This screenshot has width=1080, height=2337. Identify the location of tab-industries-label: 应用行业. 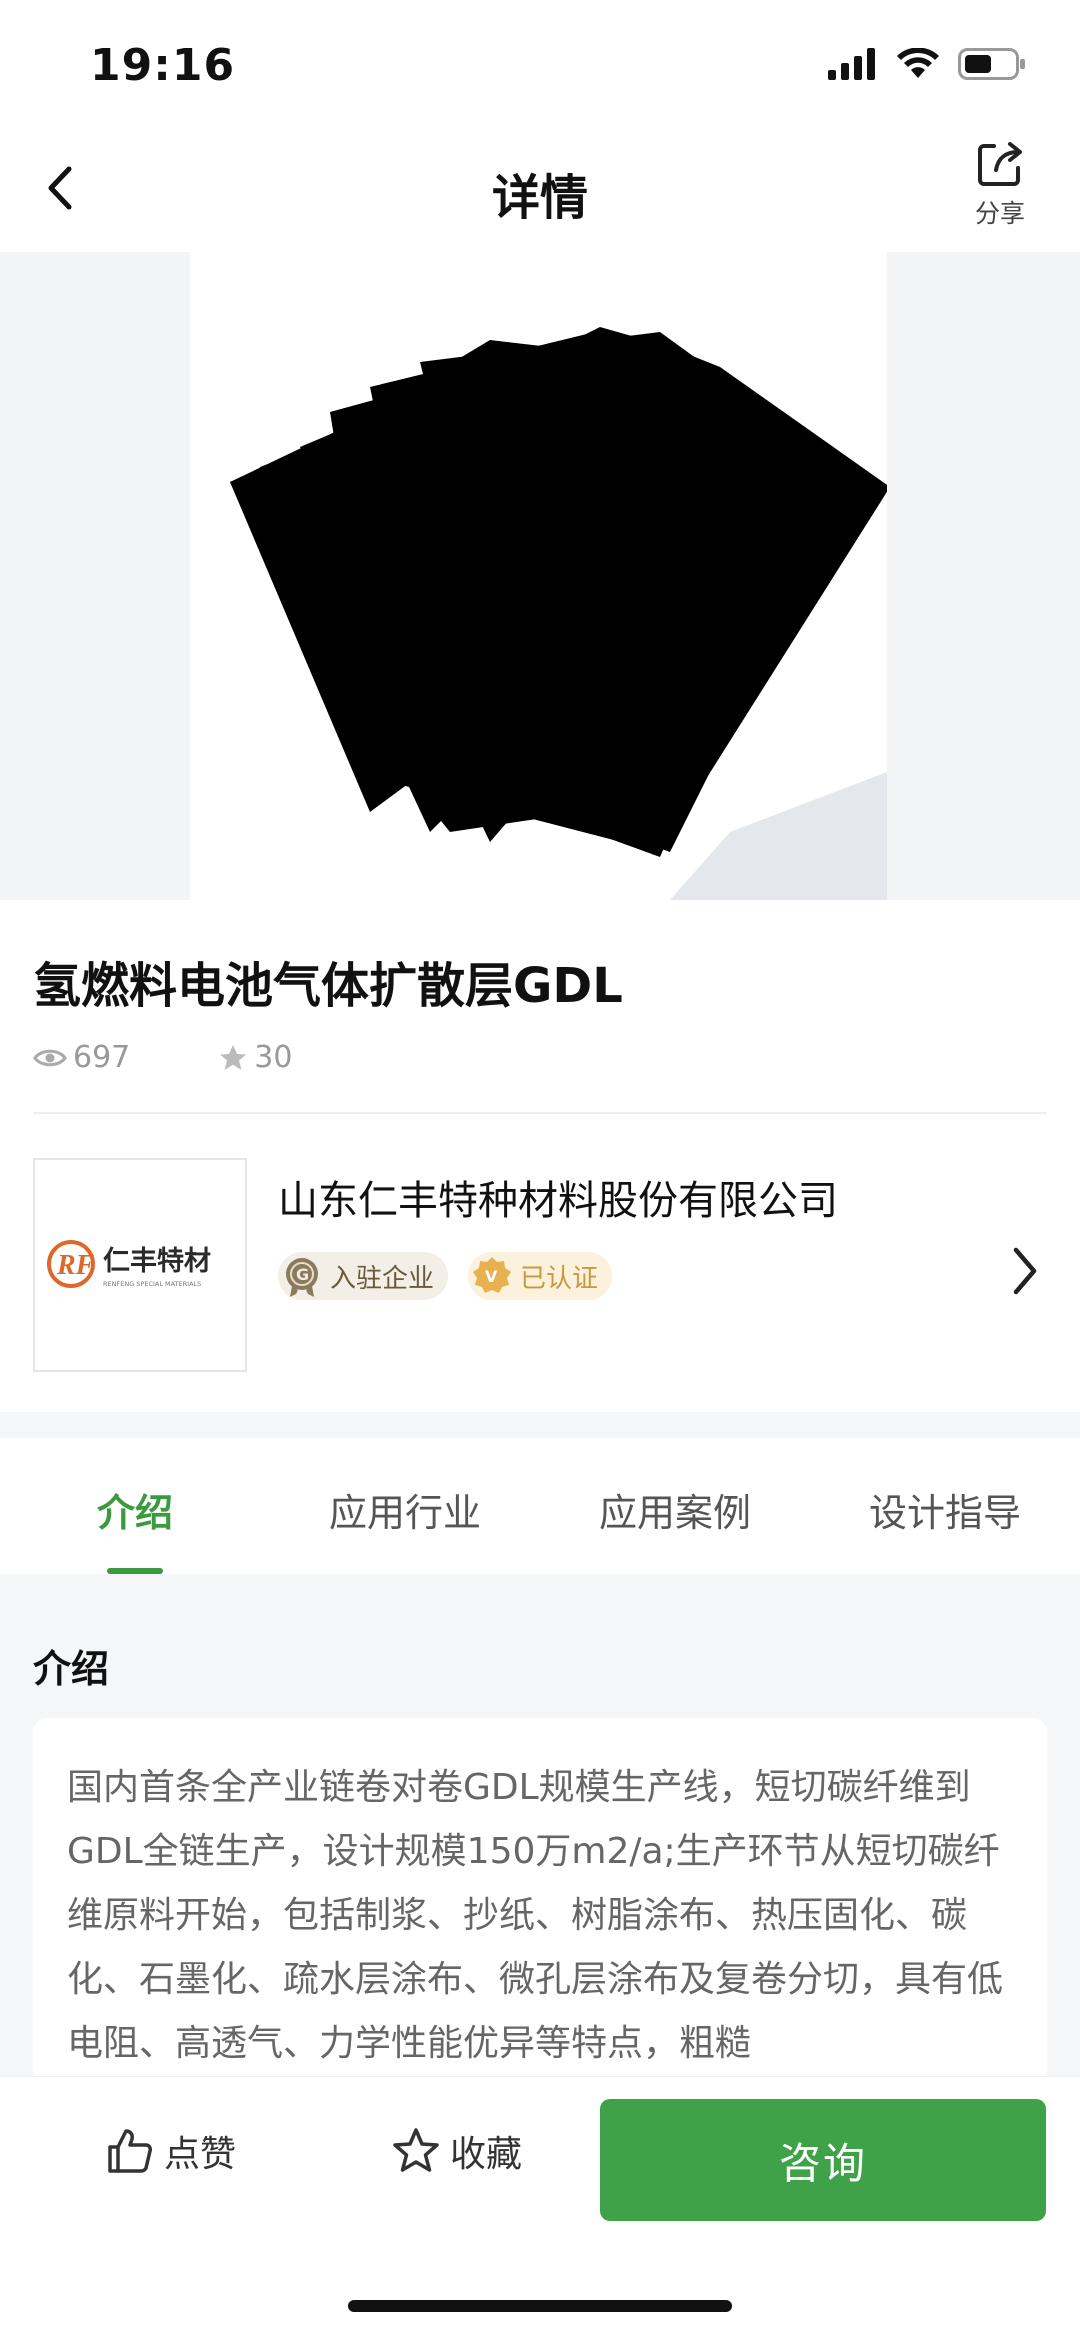
(404, 1513).